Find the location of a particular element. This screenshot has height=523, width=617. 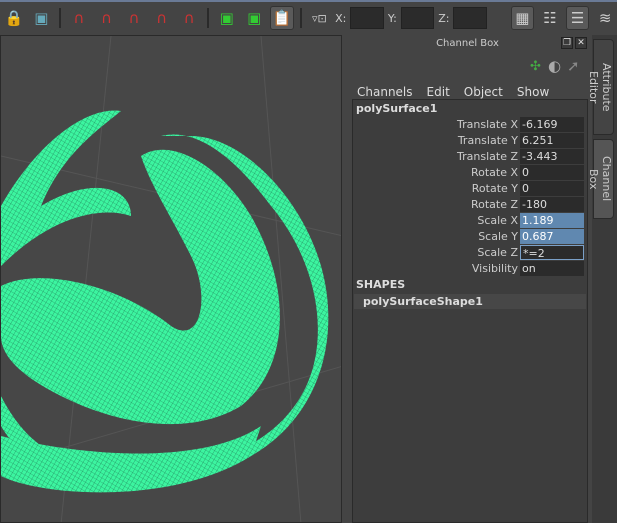

channel-row: Rotate Y0 is located at coordinates (470, 188).